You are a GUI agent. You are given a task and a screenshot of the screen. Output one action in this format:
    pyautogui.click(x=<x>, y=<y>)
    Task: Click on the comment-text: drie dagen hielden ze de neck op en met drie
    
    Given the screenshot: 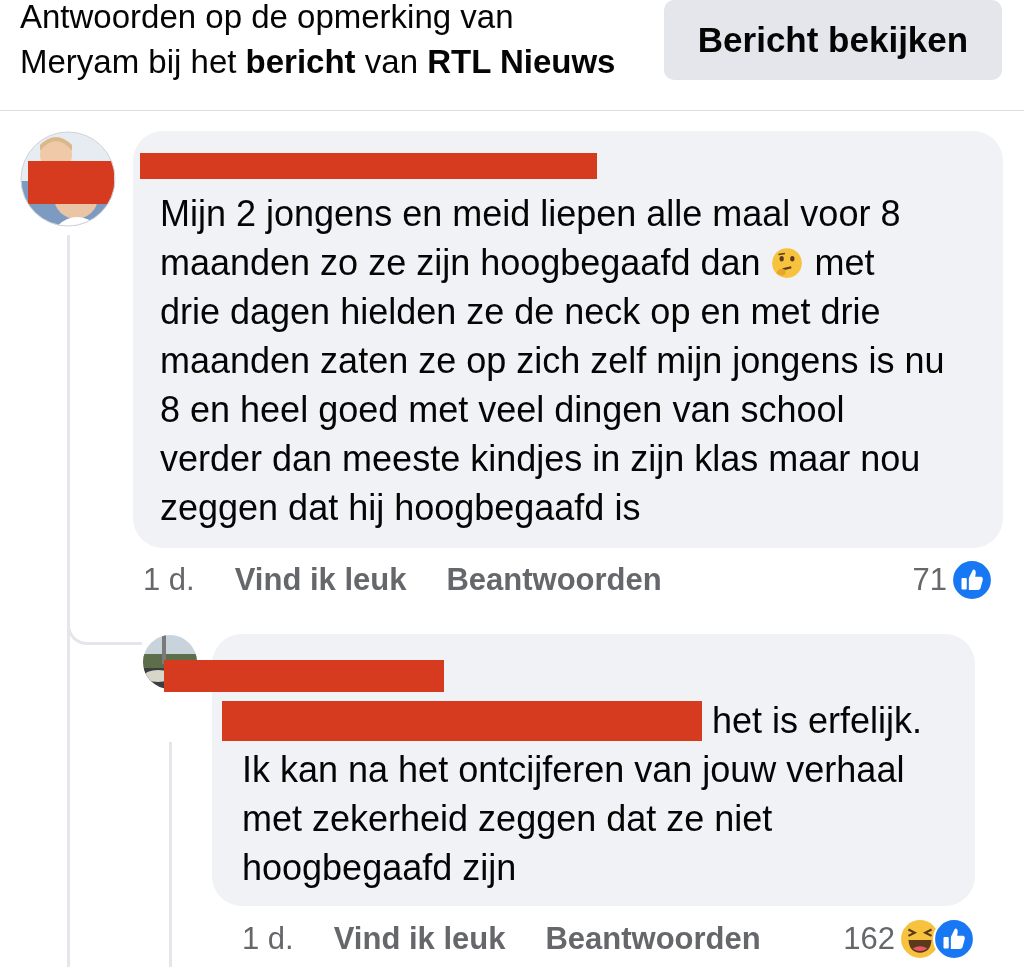 What is the action you would take?
    pyautogui.click(x=520, y=312)
    